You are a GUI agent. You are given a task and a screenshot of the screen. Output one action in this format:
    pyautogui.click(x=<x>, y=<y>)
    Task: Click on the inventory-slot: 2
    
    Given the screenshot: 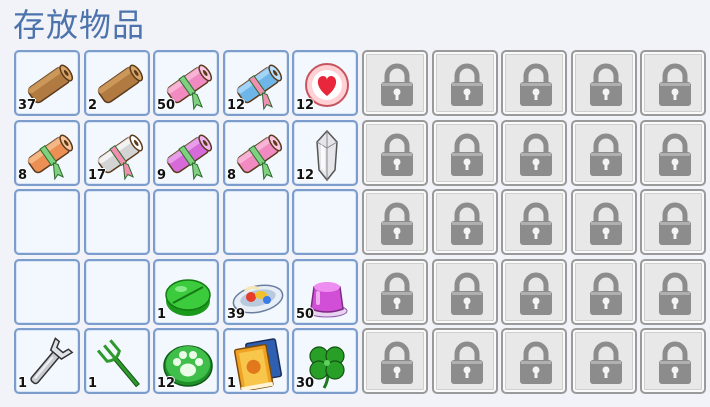 What is the action you would take?
    pyautogui.click(x=117, y=83)
    